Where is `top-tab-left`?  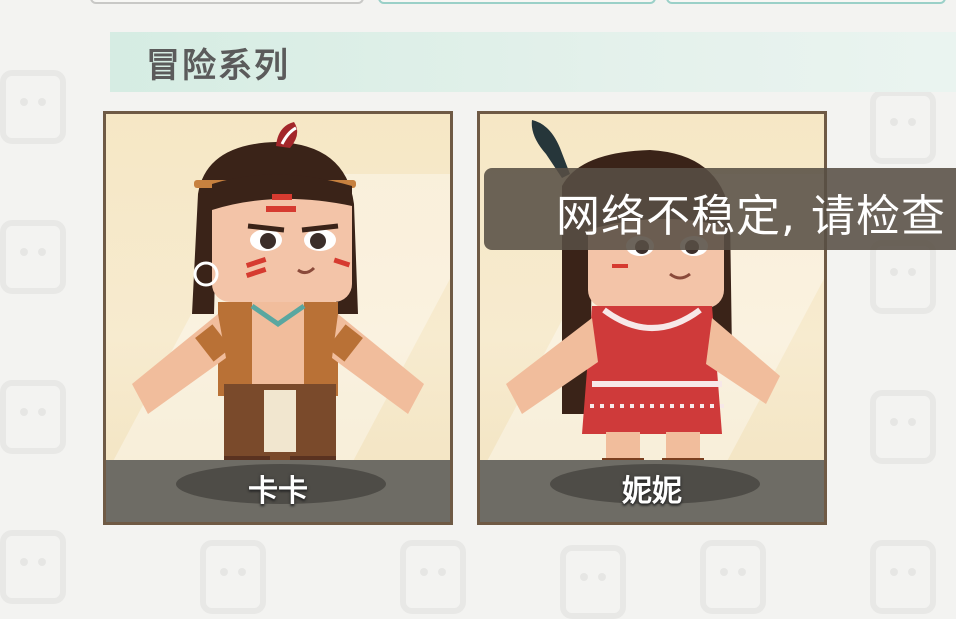
top-tab-left is located at coordinates (227, 2).